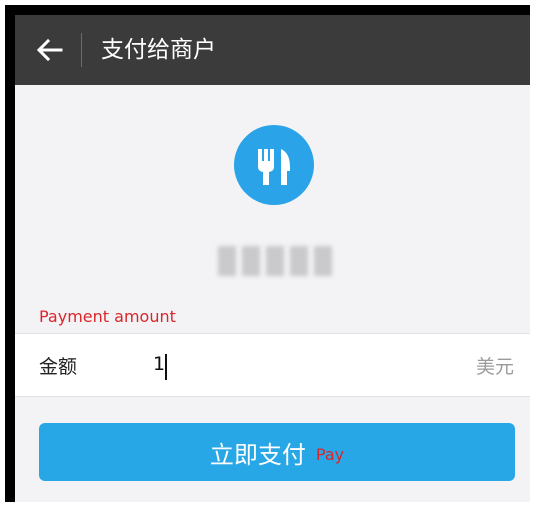 The height and width of the screenshot is (507, 535). Describe the element at coordinates (272, 50) in the screenshot. I see `top-bar: 支付给商户` at that location.